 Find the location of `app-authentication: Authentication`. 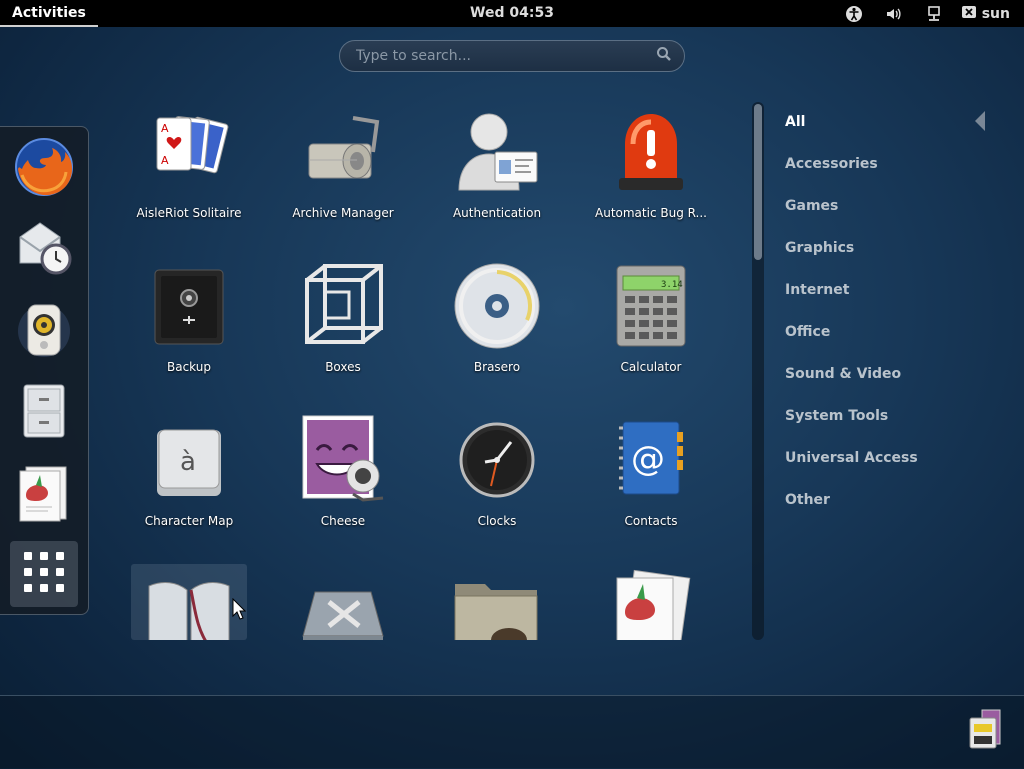

app-authentication: Authentication is located at coordinates (497, 170).